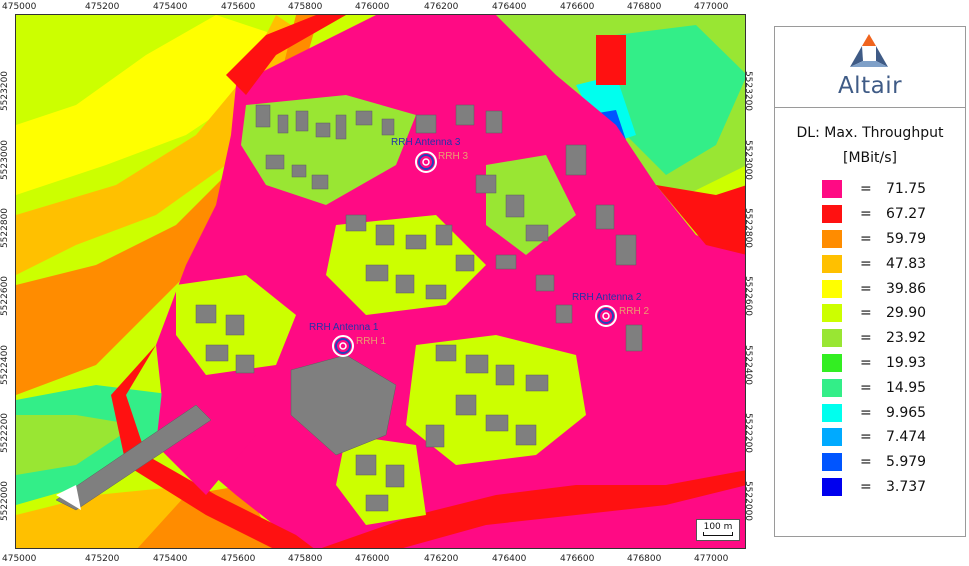 This screenshot has width=969, height=566. What do you see at coordinates (634, 311) in the screenshot?
I see `antenna-2-tag: RRH 2` at bounding box center [634, 311].